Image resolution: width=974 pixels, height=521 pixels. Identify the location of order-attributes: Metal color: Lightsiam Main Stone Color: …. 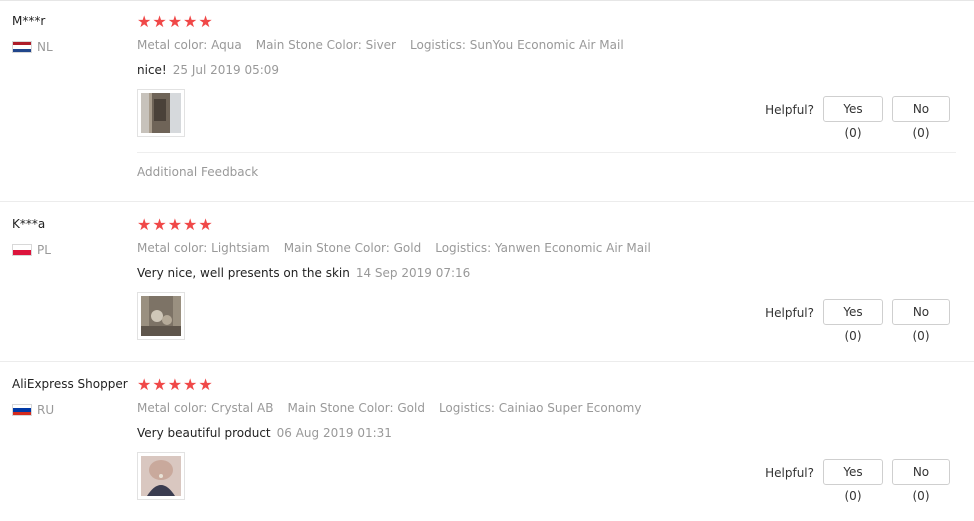
(401, 248).